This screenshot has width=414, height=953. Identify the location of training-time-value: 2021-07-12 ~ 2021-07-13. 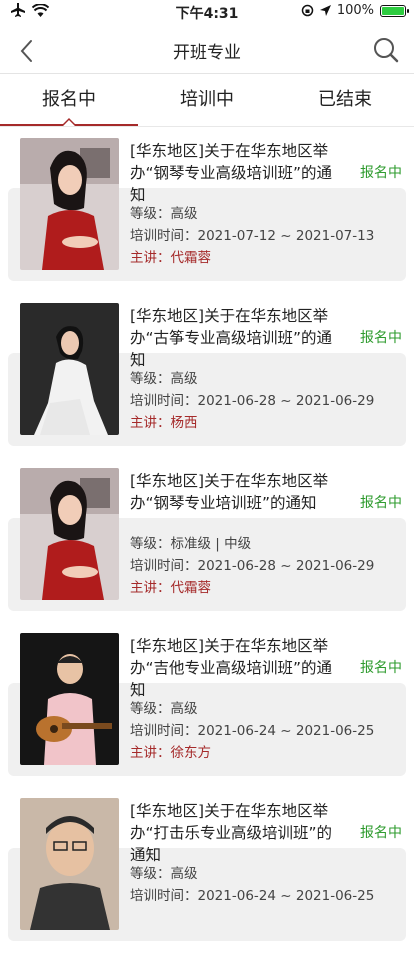
(286, 236).